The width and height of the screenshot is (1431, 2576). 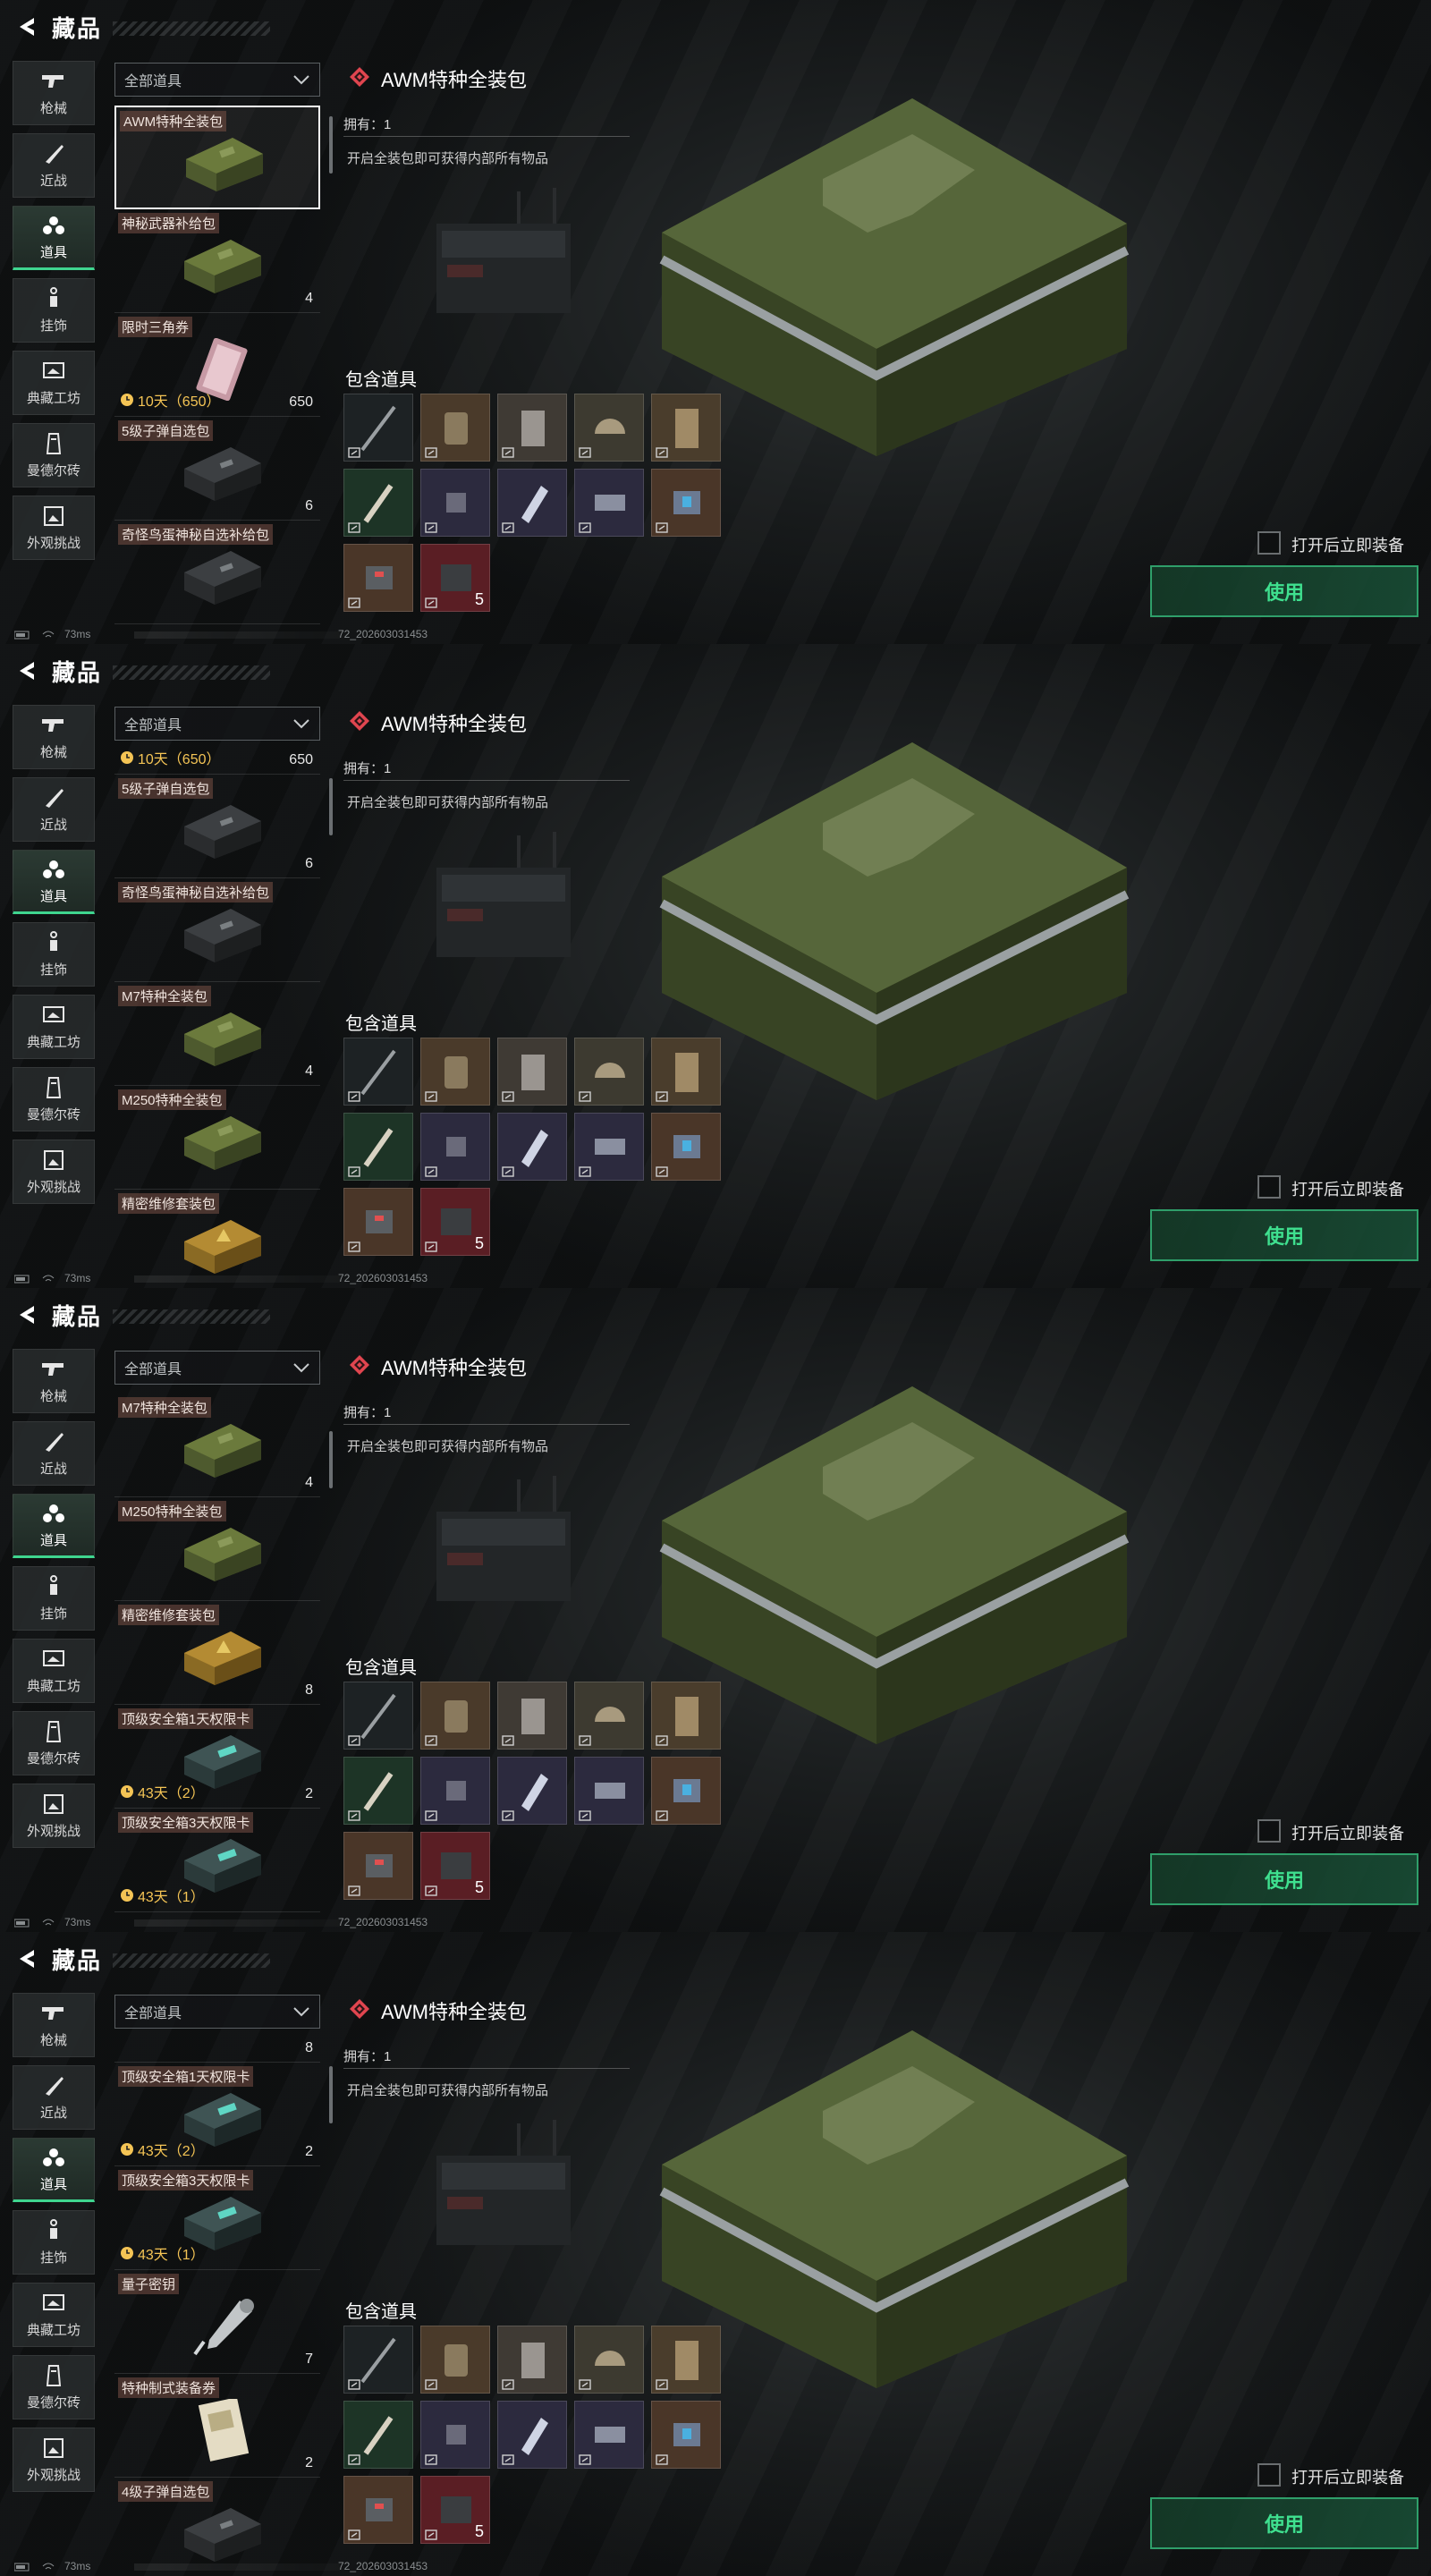 I want to click on list-item: 顶级安全箱1天权限卡 43天（2） 2, so click(x=217, y=1757).